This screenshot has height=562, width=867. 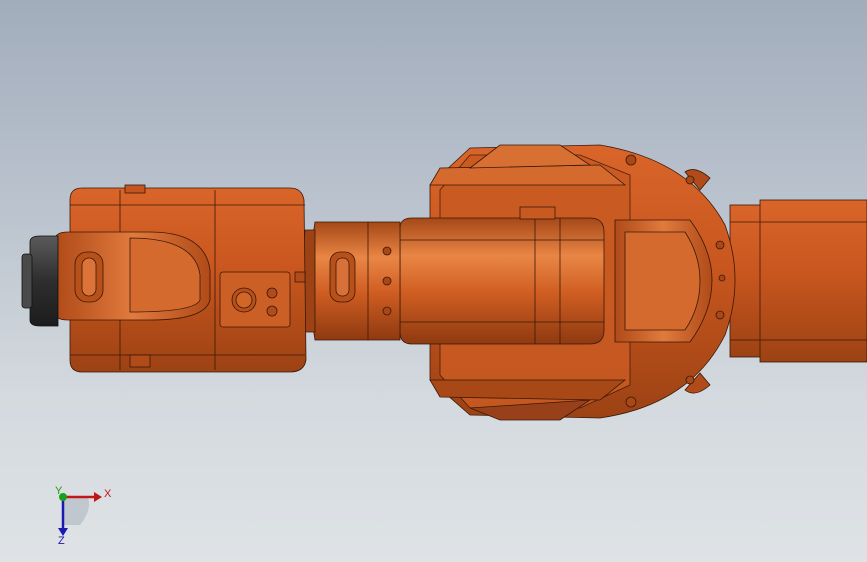 I want to click on base-motor, so click(x=798, y=281).